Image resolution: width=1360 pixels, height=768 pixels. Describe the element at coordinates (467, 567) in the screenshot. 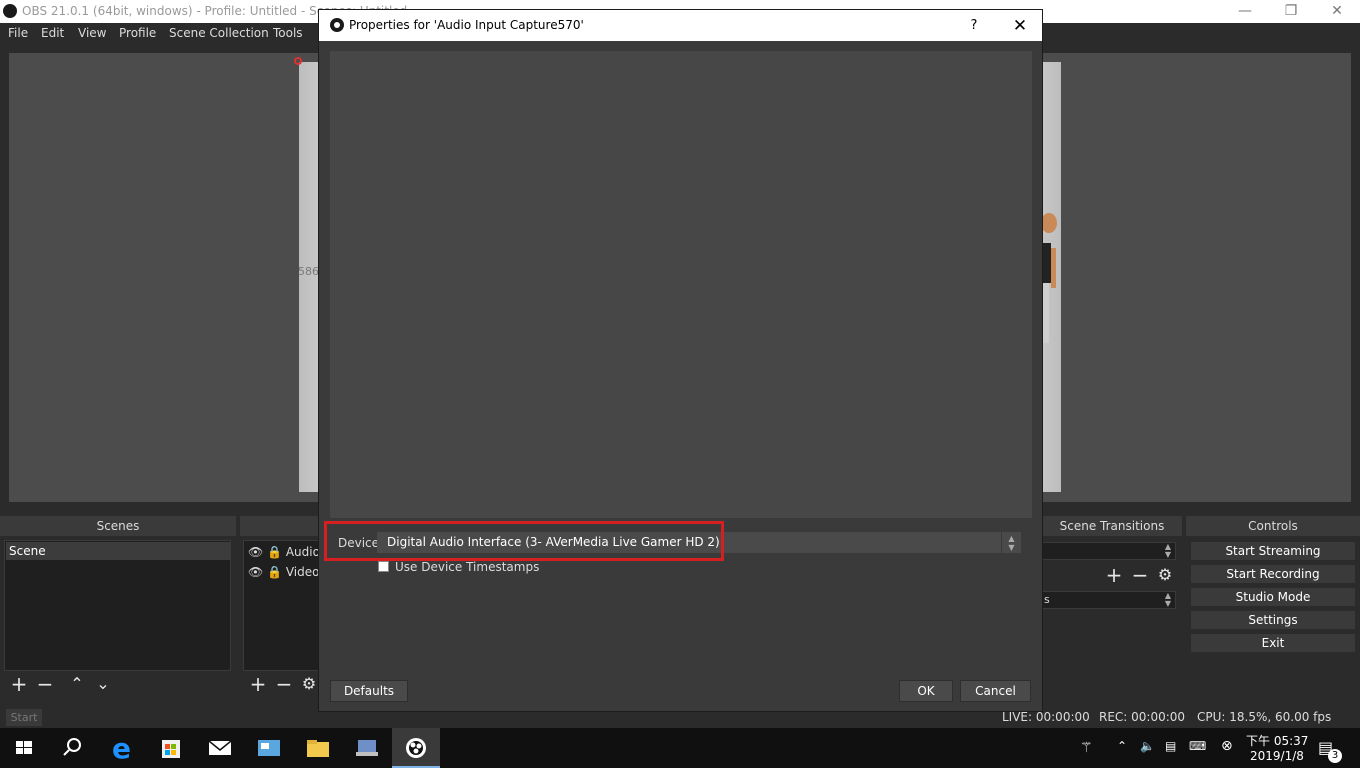

I see `use-device-timestamps-label: Use Device Timestamps` at that location.